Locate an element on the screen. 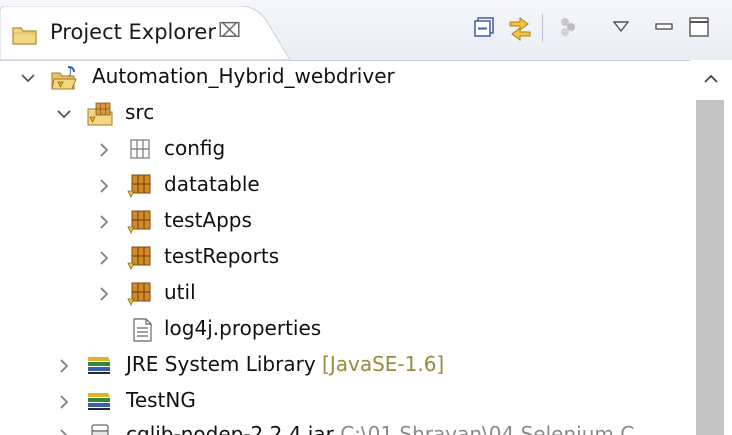 Image resolution: width=732 pixels, height=435 pixels. source-folder-icon is located at coordinates (100, 114).